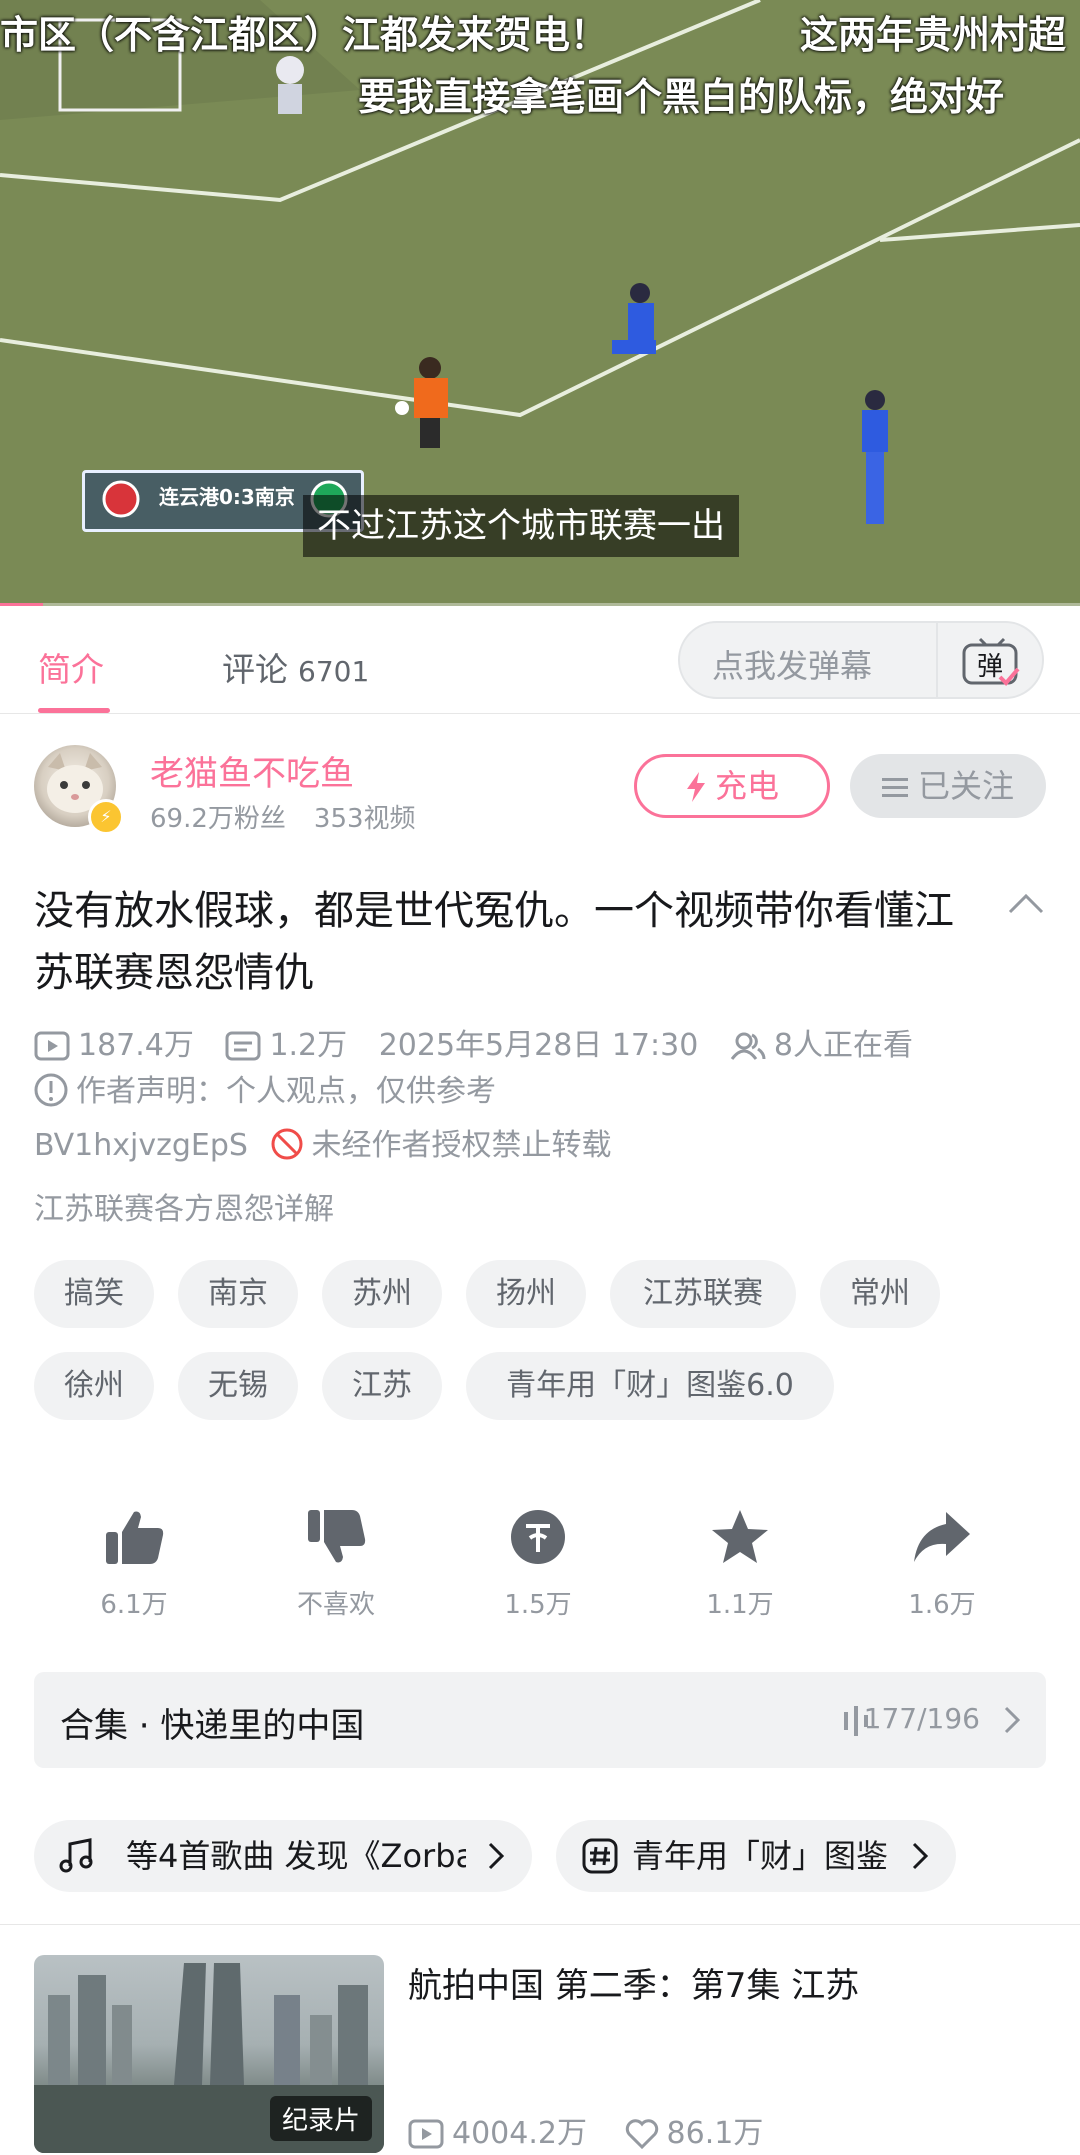  I want to click on verified-badge-icon: ⚡, so click(106, 817).